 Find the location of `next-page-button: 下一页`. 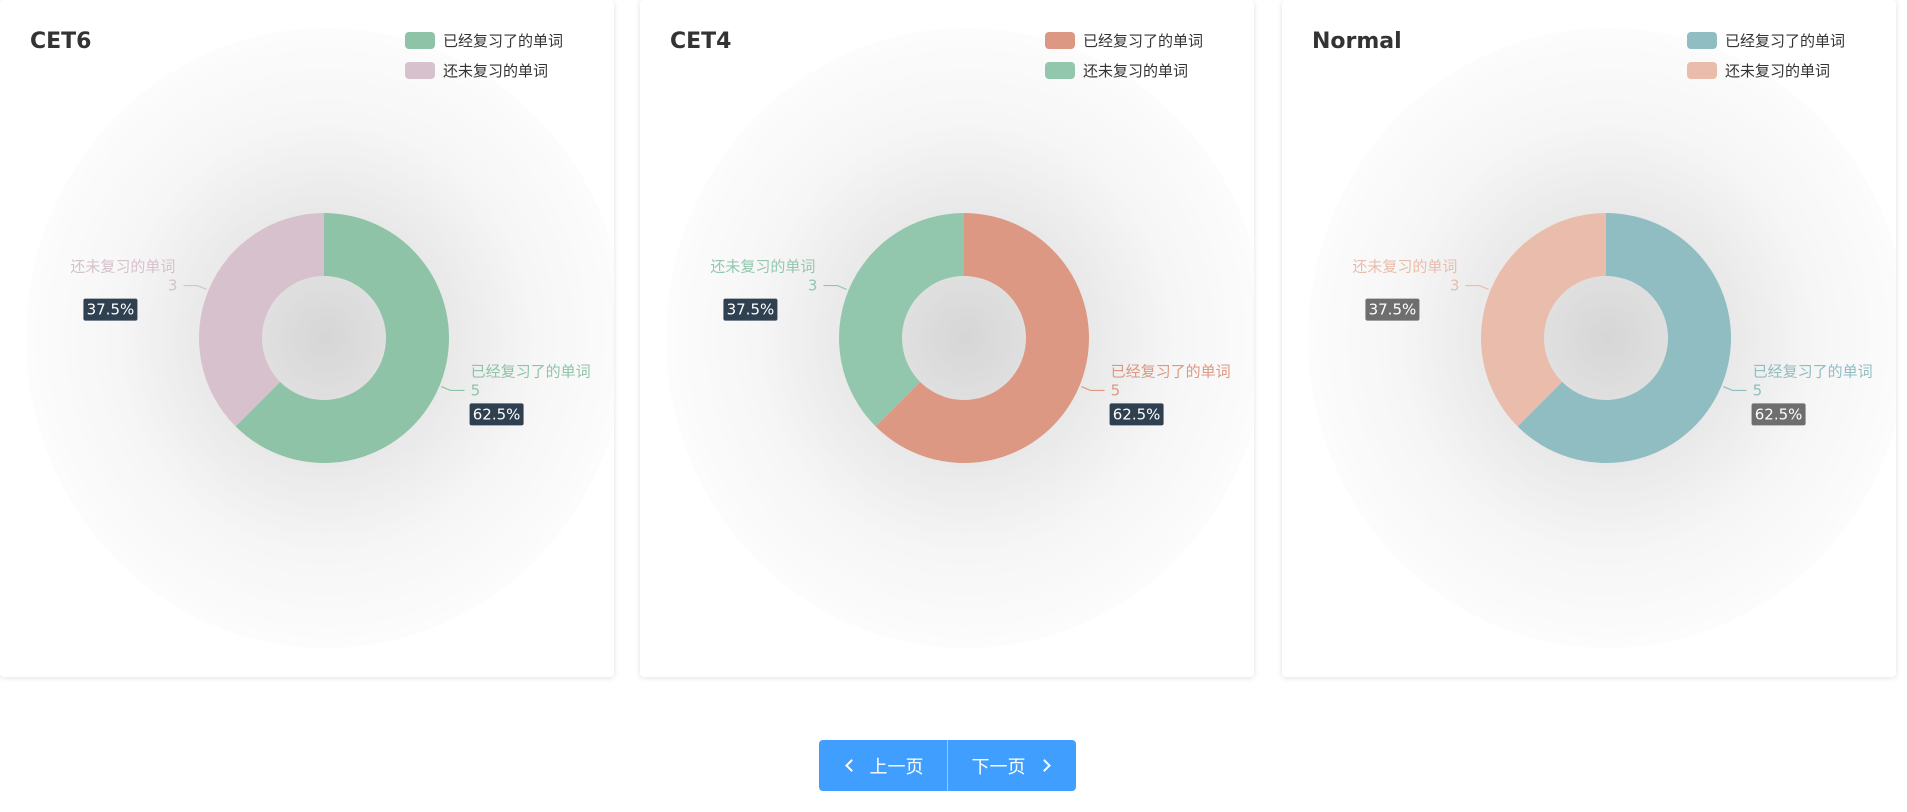

next-page-button: 下一页 is located at coordinates (1011, 765).